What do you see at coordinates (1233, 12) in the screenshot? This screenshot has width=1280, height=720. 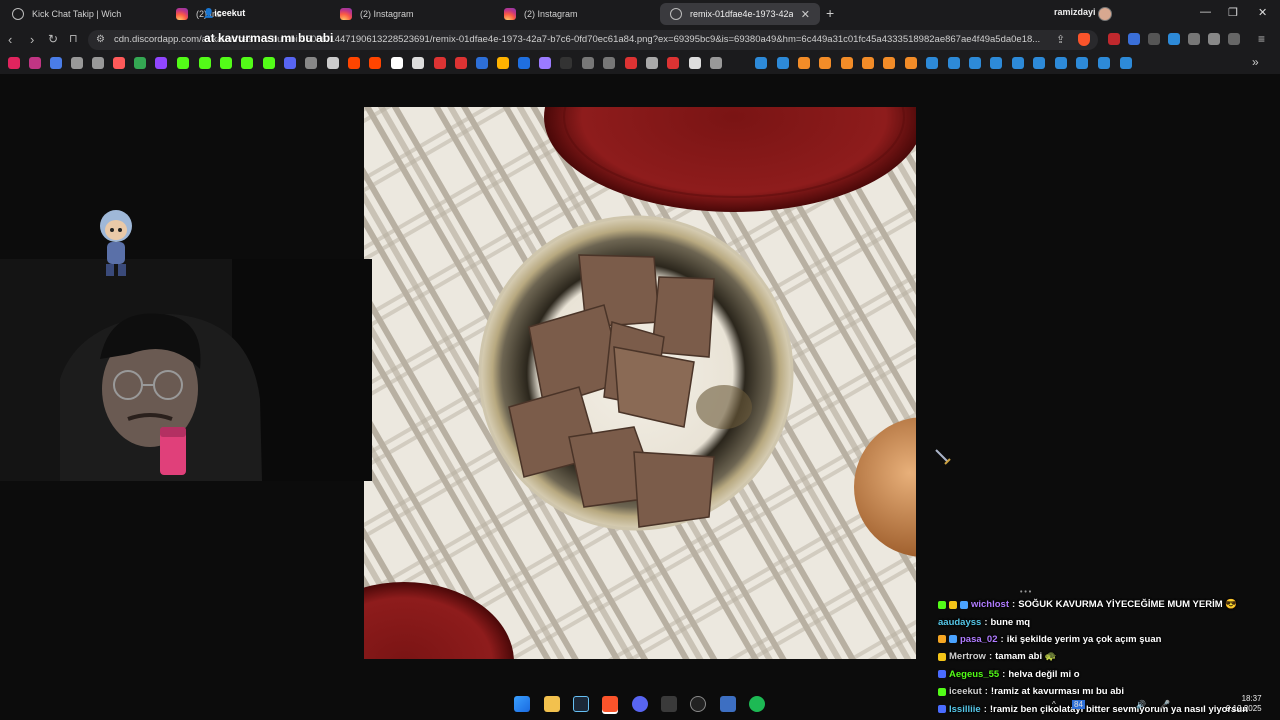 I see `restore-icon: ❐` at bounding box center [1233, 12].